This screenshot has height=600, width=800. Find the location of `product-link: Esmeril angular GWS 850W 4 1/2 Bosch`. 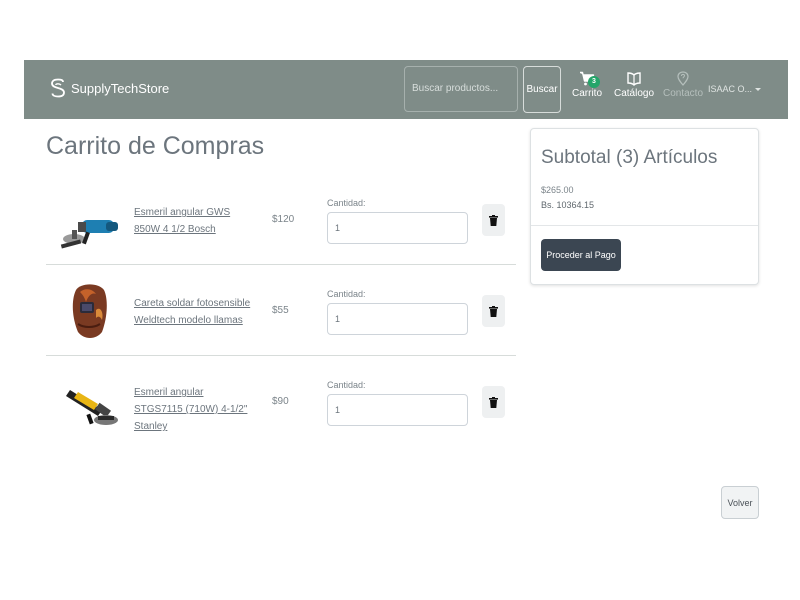

product-link: Esmeril angular GWS 850W 4 1/2 Bosch is located at coordinates (193, 221).